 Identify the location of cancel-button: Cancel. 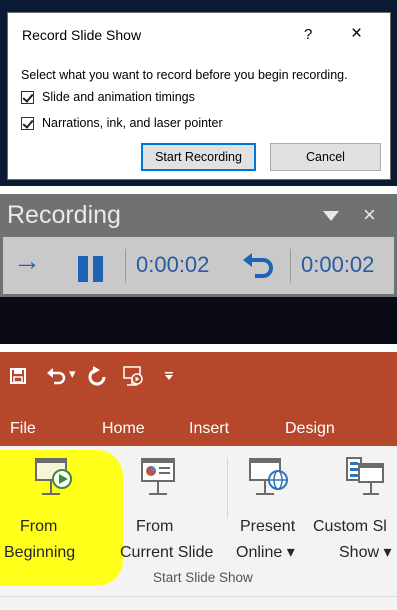
(325, 157).